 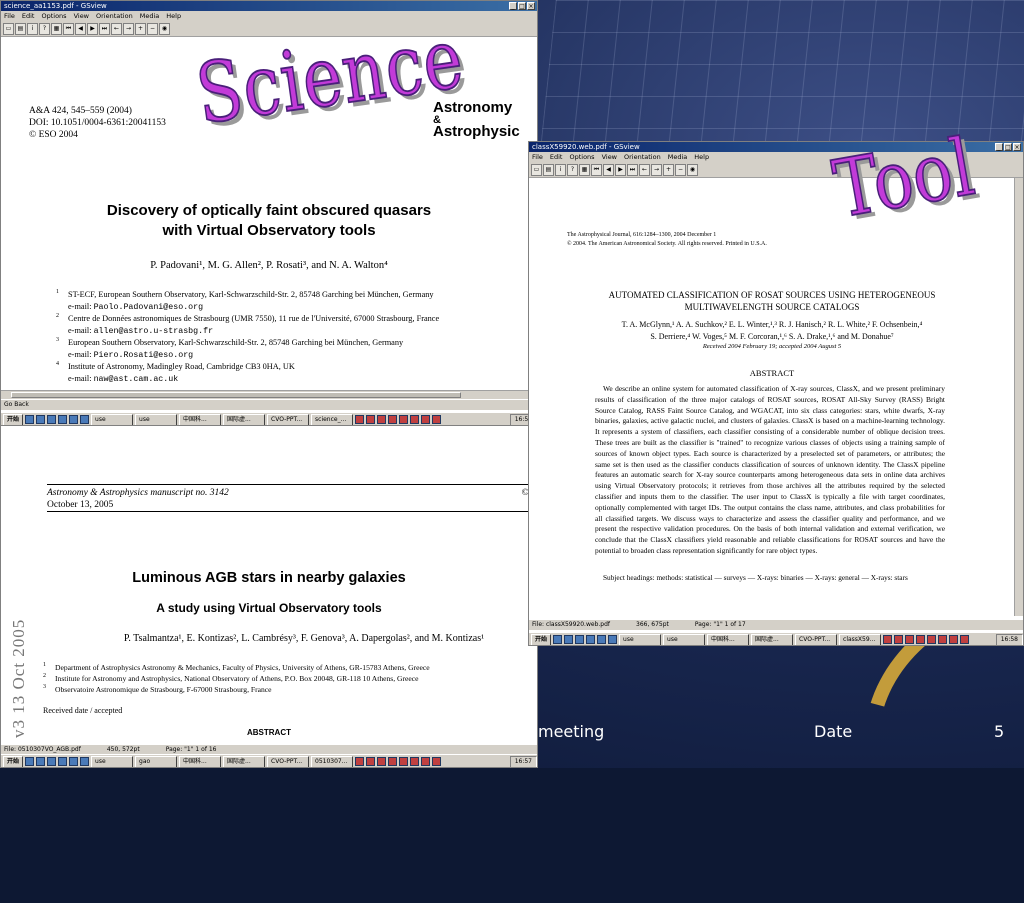 What do you see at coordinates (596, 169) in the screenshot?
I see `first-page-icon: ⏮` at bounding box center [596, 169].